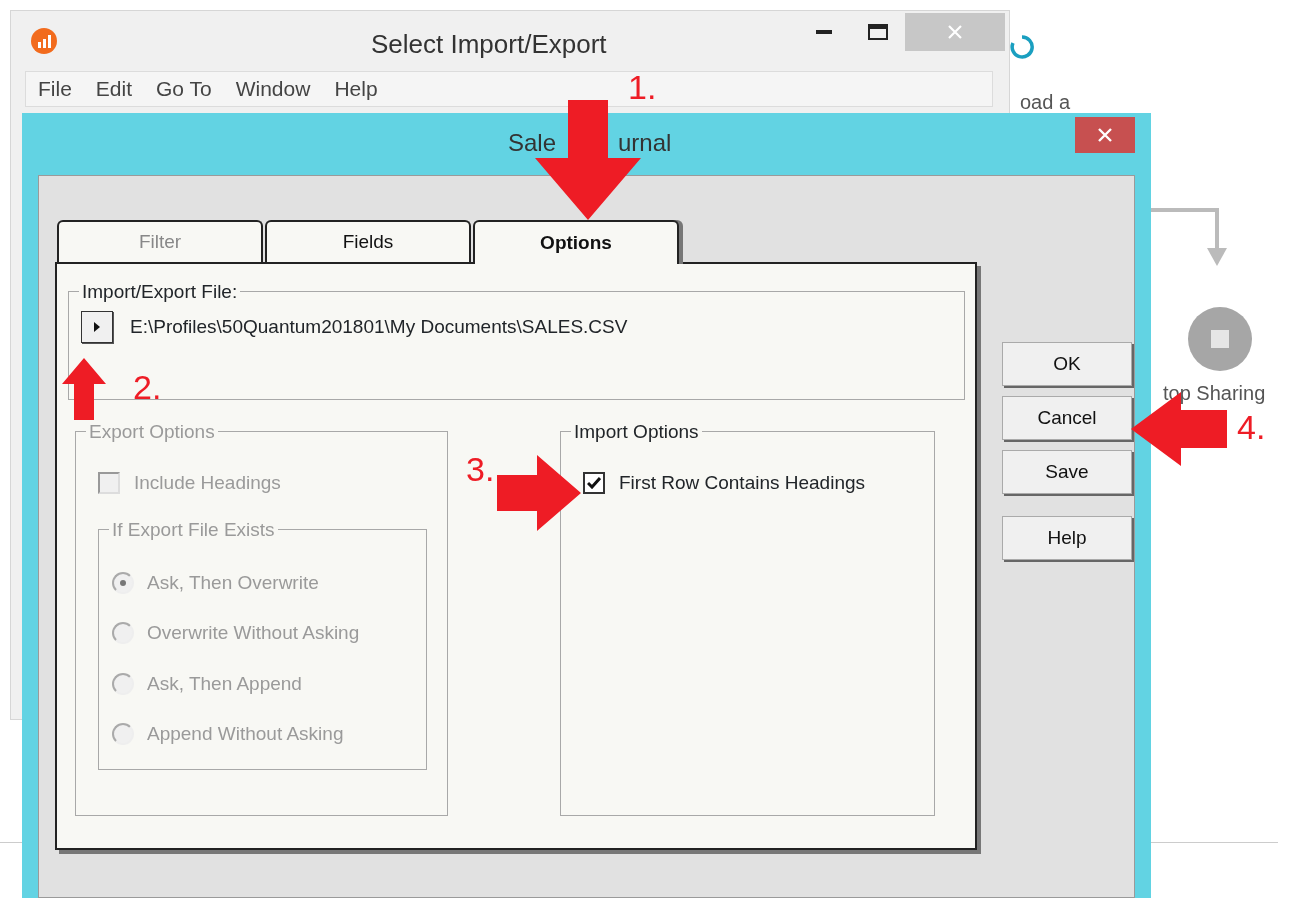 The image size is (1291, 898). I want to click on dialog-button: Cancel, so click(1067, 418).